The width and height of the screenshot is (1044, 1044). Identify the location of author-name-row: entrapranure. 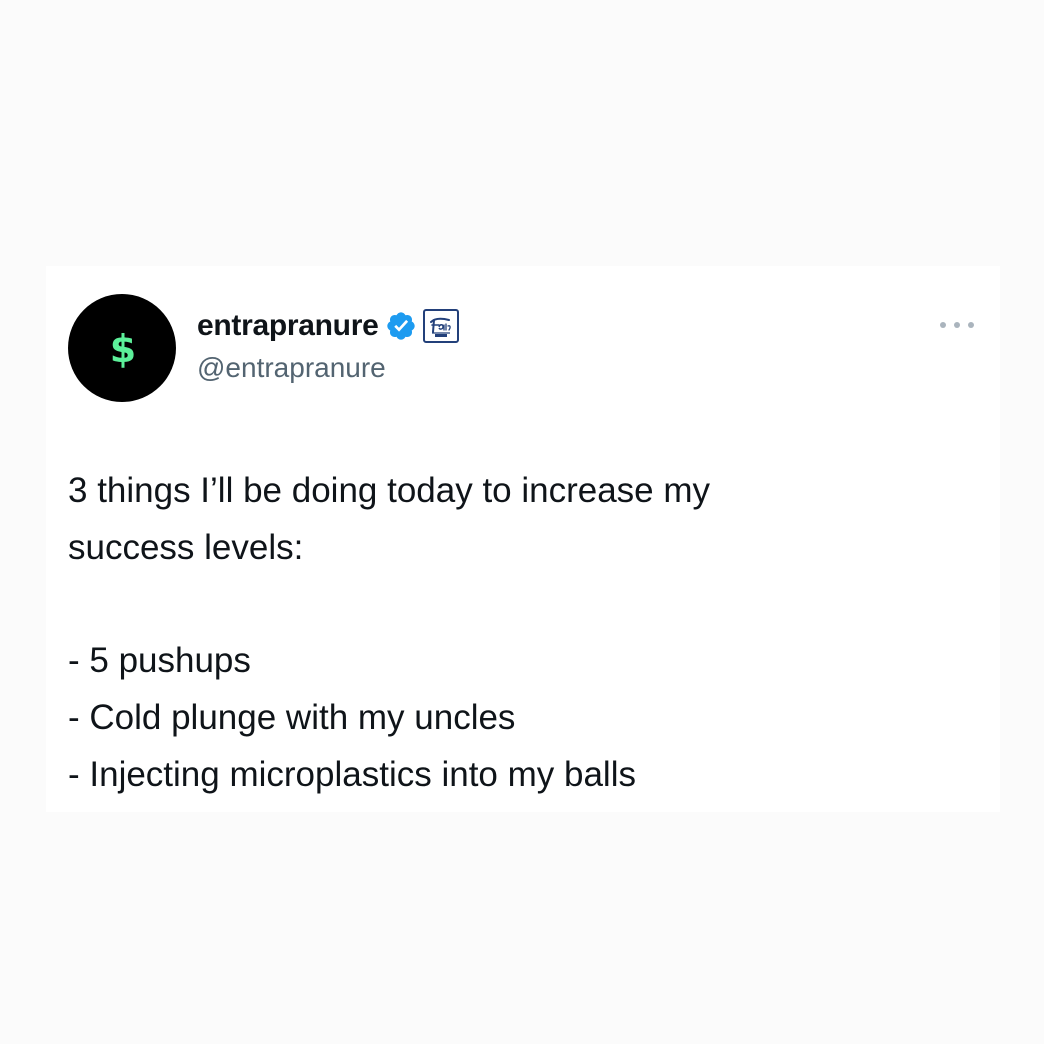
(328, 326).